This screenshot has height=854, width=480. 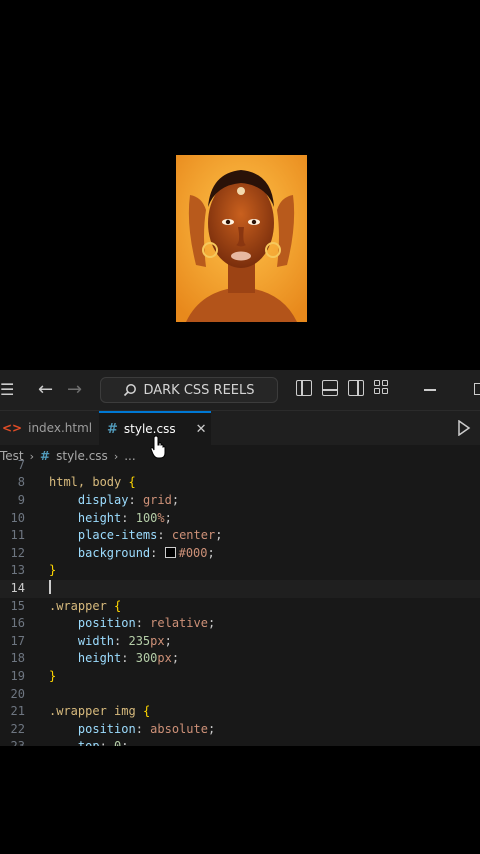 What do you see at coordinates (21, 464) in the screenshot?
I see `line-number: 7` at bounding box center [21, 464].